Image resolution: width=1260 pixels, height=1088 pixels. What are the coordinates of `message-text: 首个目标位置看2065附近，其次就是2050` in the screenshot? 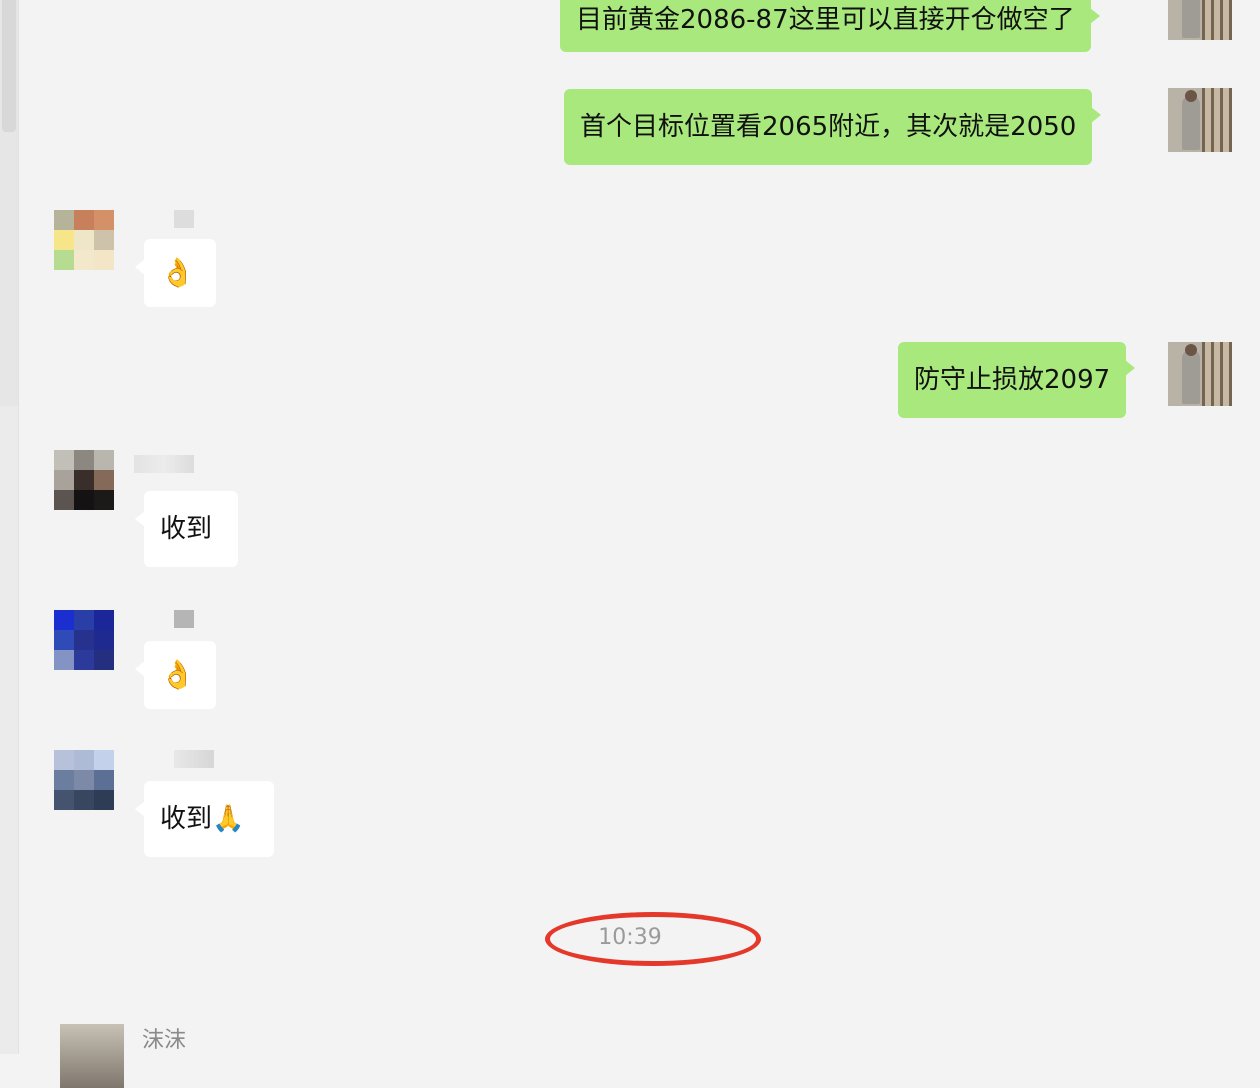 It's located at (828, 127).